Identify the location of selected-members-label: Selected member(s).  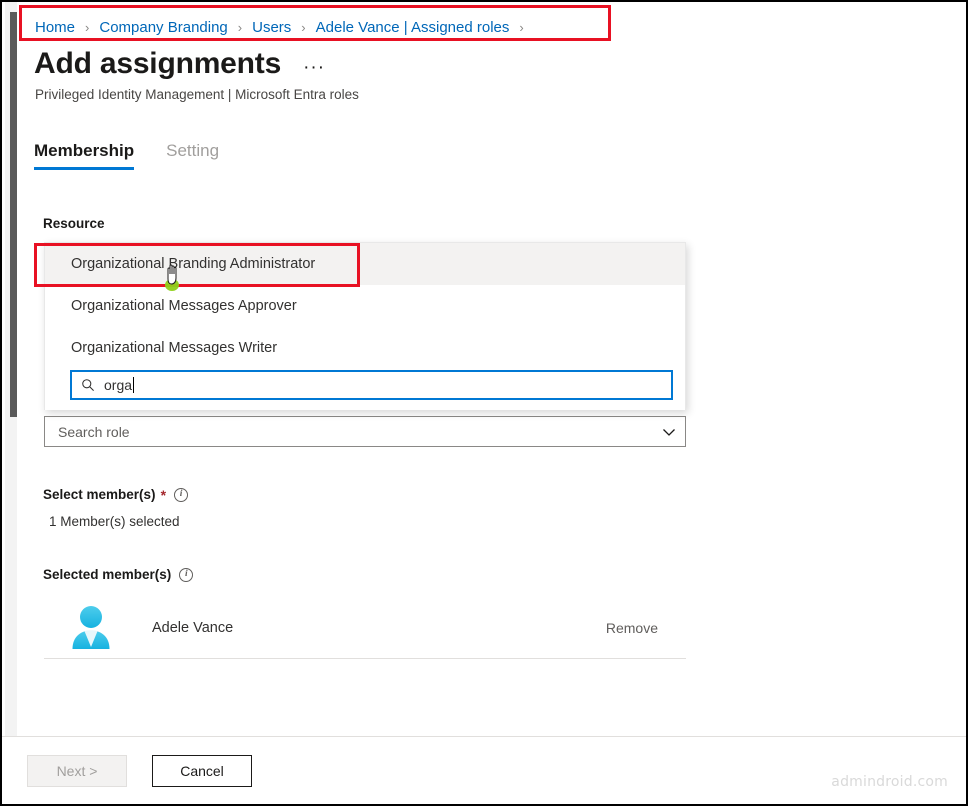
(107, 574).